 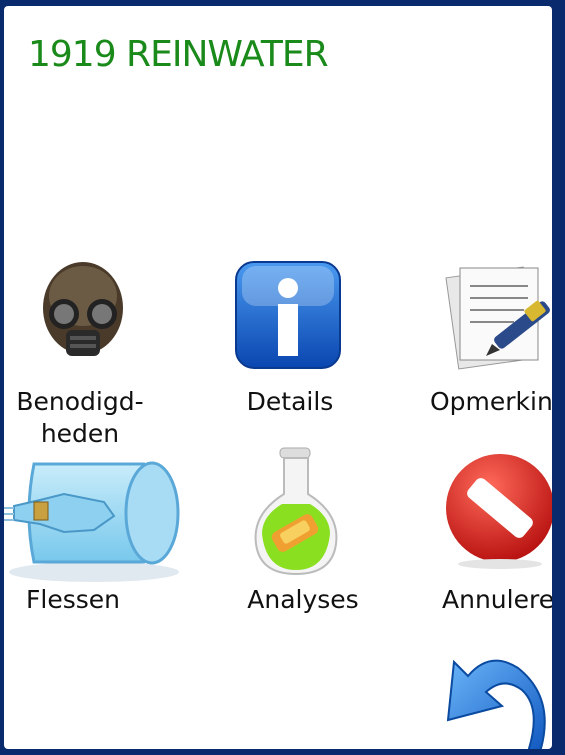 I want to click on notes-icon, so click(x=497, y=318).